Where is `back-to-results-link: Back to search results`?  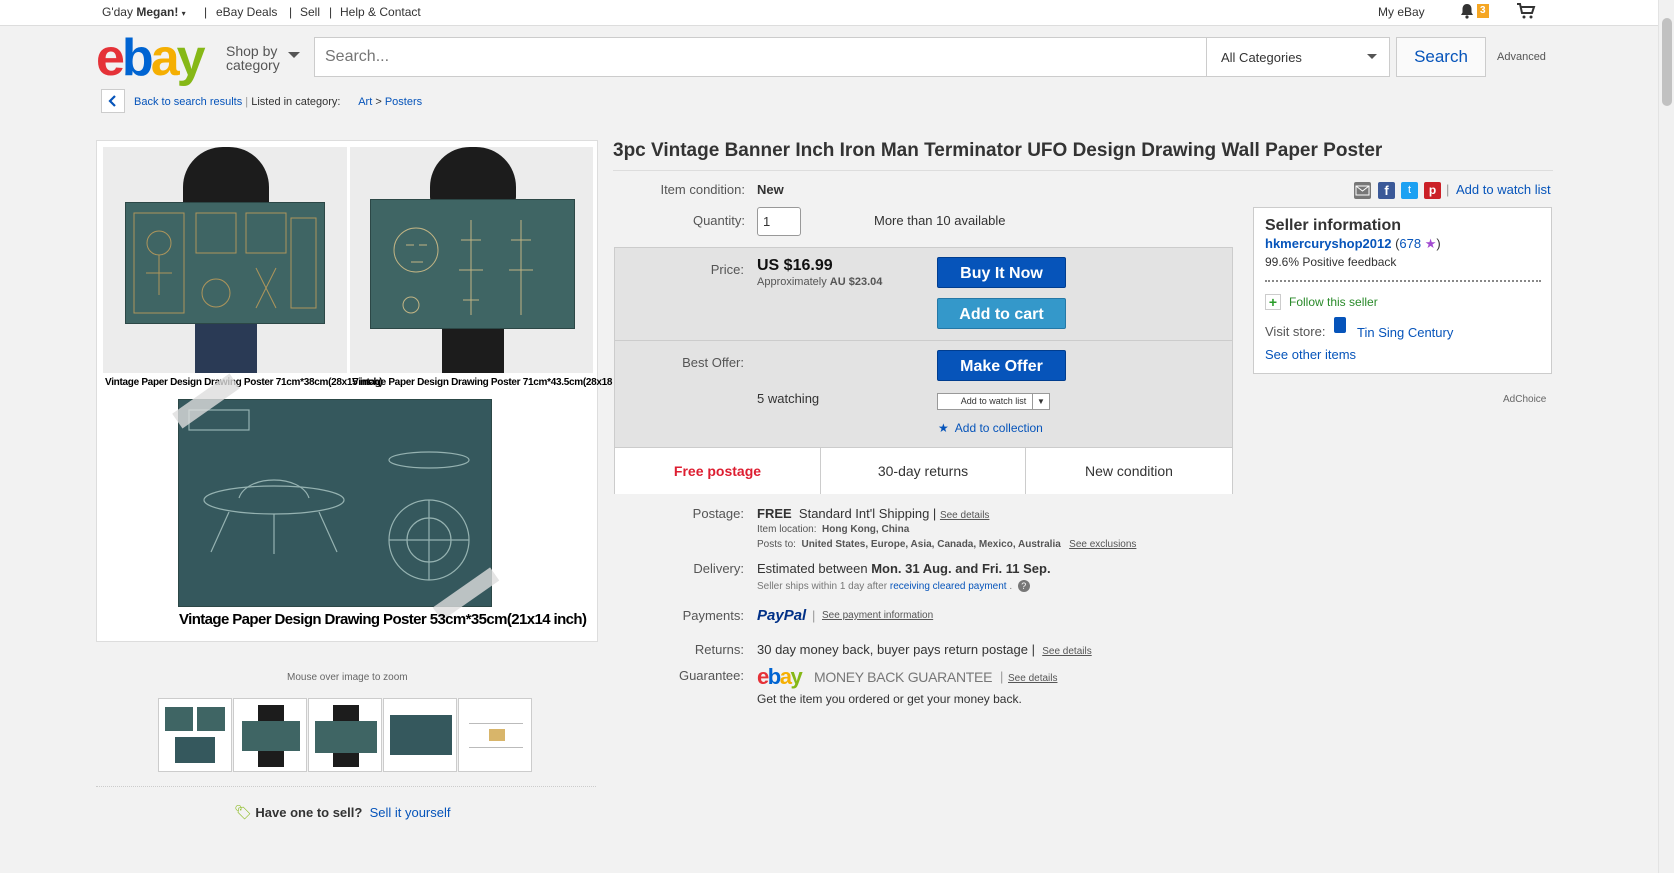 back-to-results-link: Back to search results is located at coordinates (188, 102).